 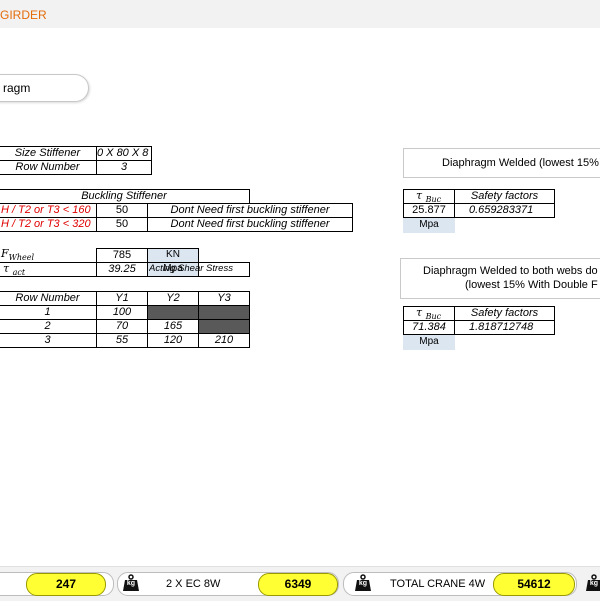 What do you see at coordinates (501, 163) in the screenshot?
I see `diaphragm-welded-panel-title: Diaphragm Welded (lowest 15%` at bounding box center [501, 163].